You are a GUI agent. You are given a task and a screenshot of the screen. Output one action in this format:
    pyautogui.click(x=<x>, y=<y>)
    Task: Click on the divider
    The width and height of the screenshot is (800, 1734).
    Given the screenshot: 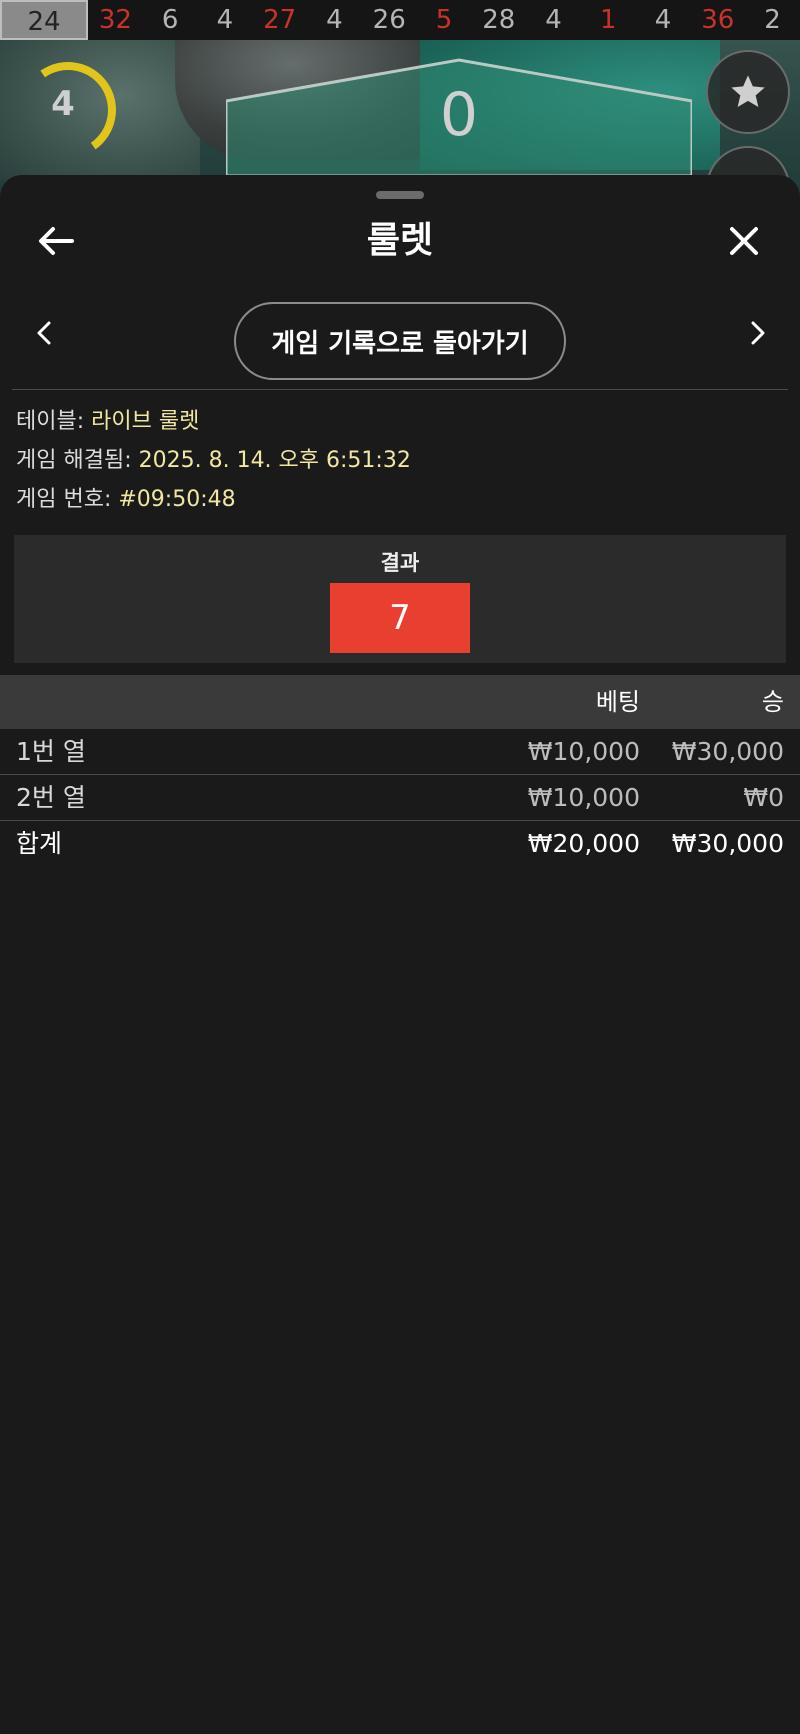 What is the action you would take?
    pyautogui.click(x=400, y=389)
    